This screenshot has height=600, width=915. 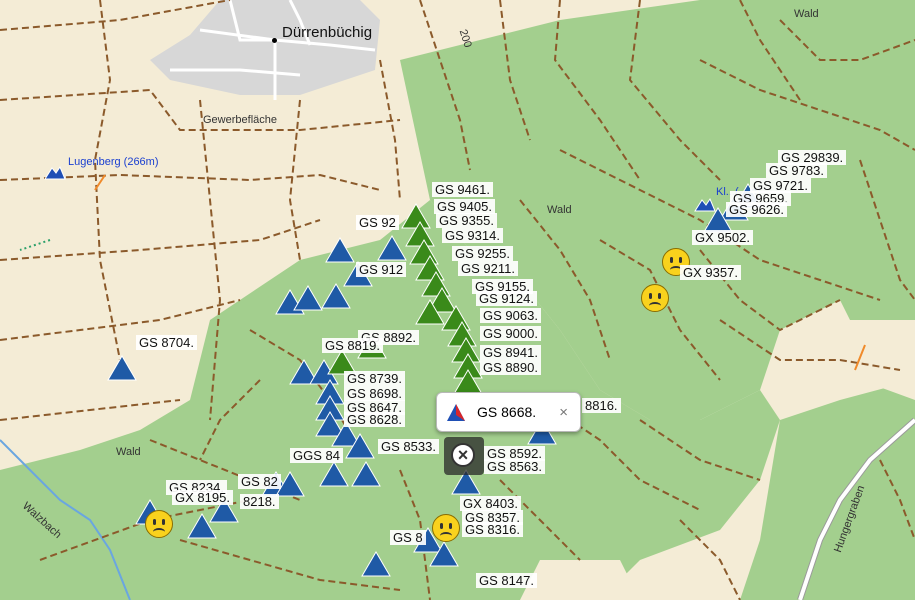 What do you see at coordinates (510, 352) in the screenshot?
I see `waypoint-label: GS 8941.` at bounding box center [510, 352].